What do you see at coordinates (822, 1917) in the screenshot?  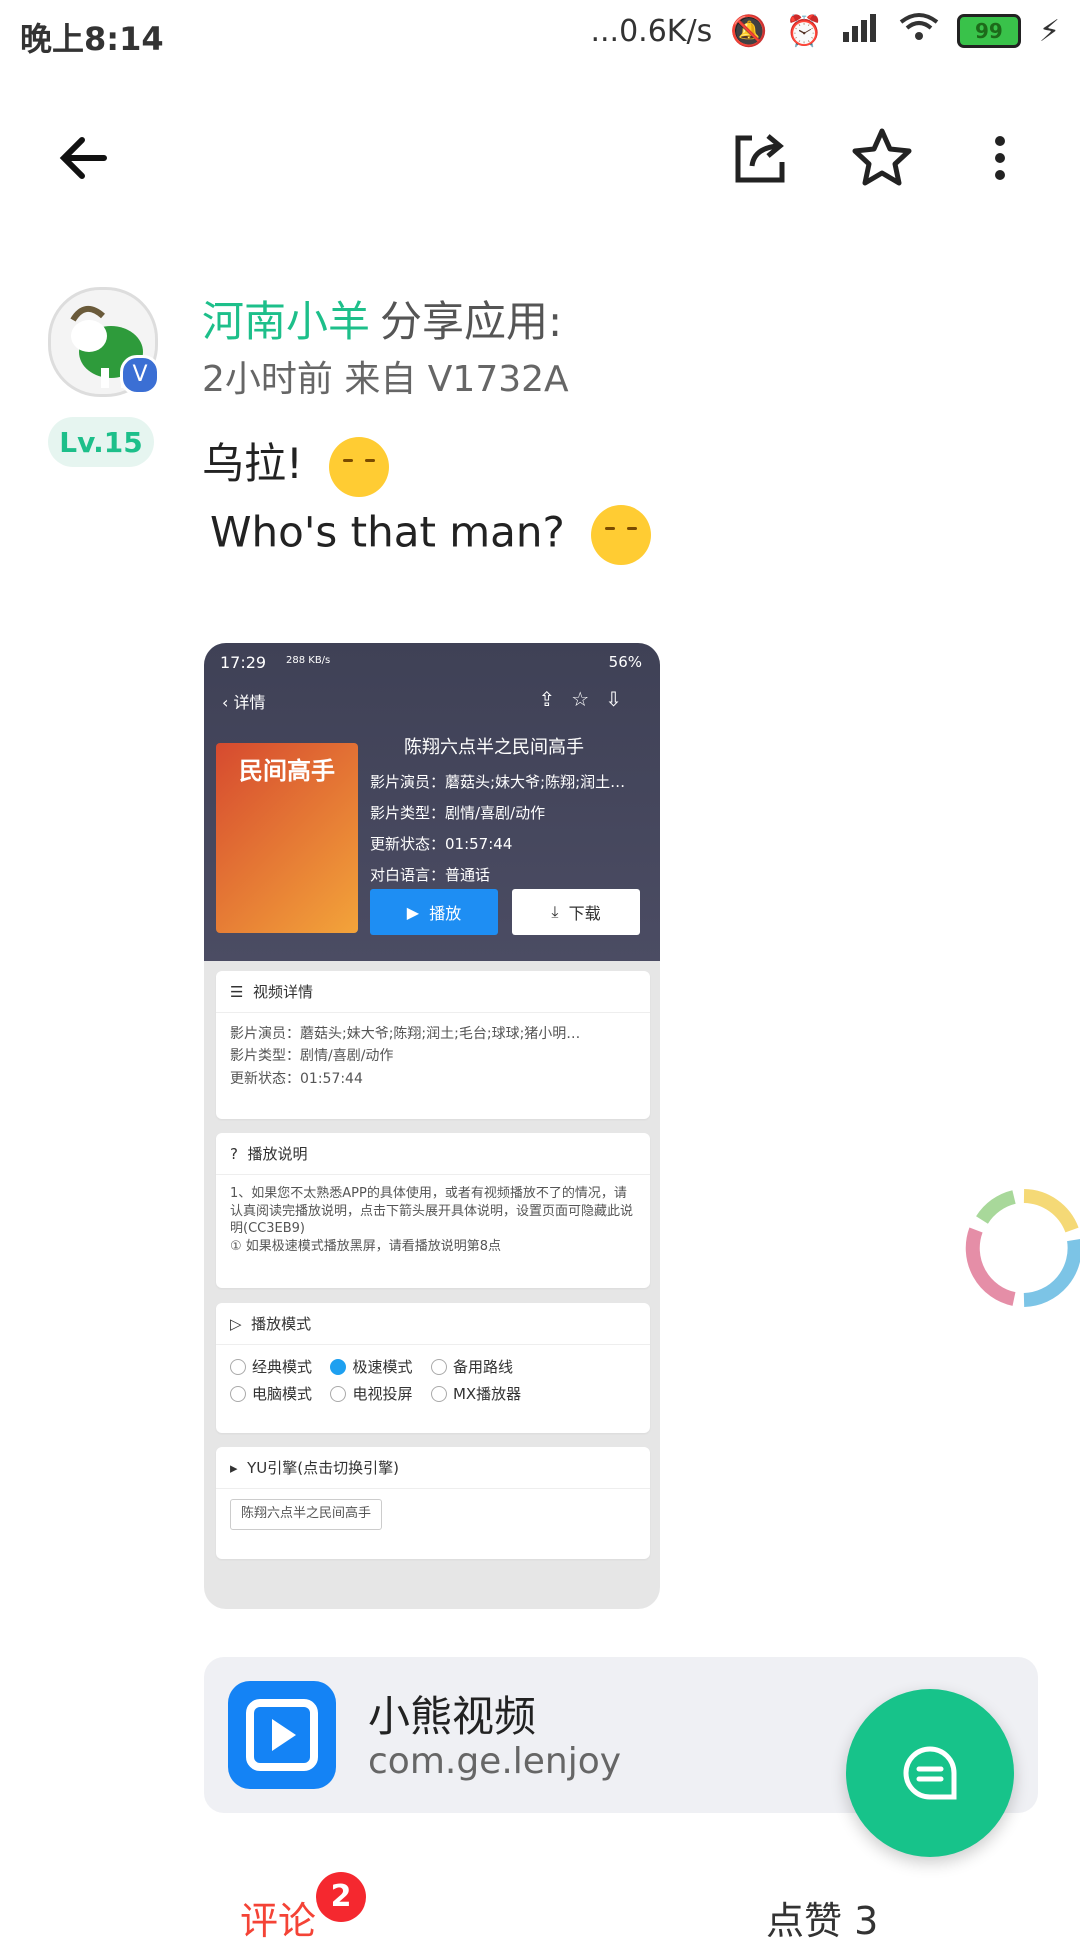 I see `tab-likes: 点赞 3` at bounding box center [822, 1917].